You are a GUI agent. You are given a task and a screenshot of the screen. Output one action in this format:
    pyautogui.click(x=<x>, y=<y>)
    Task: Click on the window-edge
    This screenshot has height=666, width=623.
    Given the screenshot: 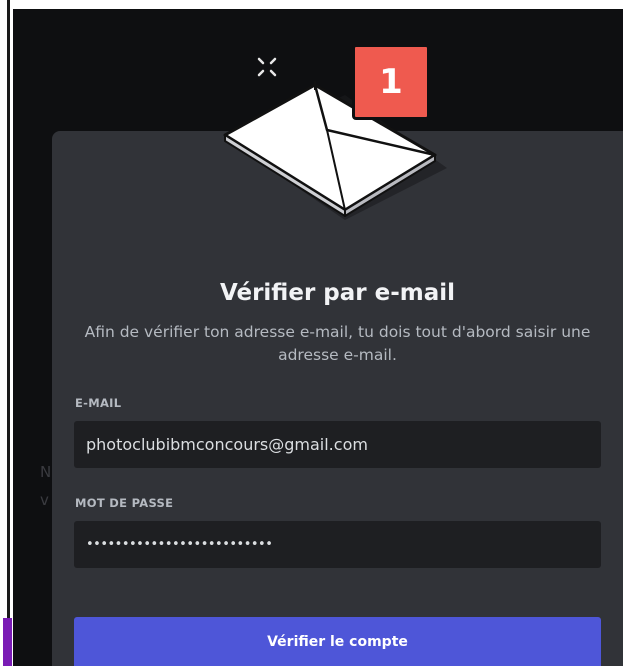 What is the action you would take?
    pyautogui.click(x=6, y=333)
    